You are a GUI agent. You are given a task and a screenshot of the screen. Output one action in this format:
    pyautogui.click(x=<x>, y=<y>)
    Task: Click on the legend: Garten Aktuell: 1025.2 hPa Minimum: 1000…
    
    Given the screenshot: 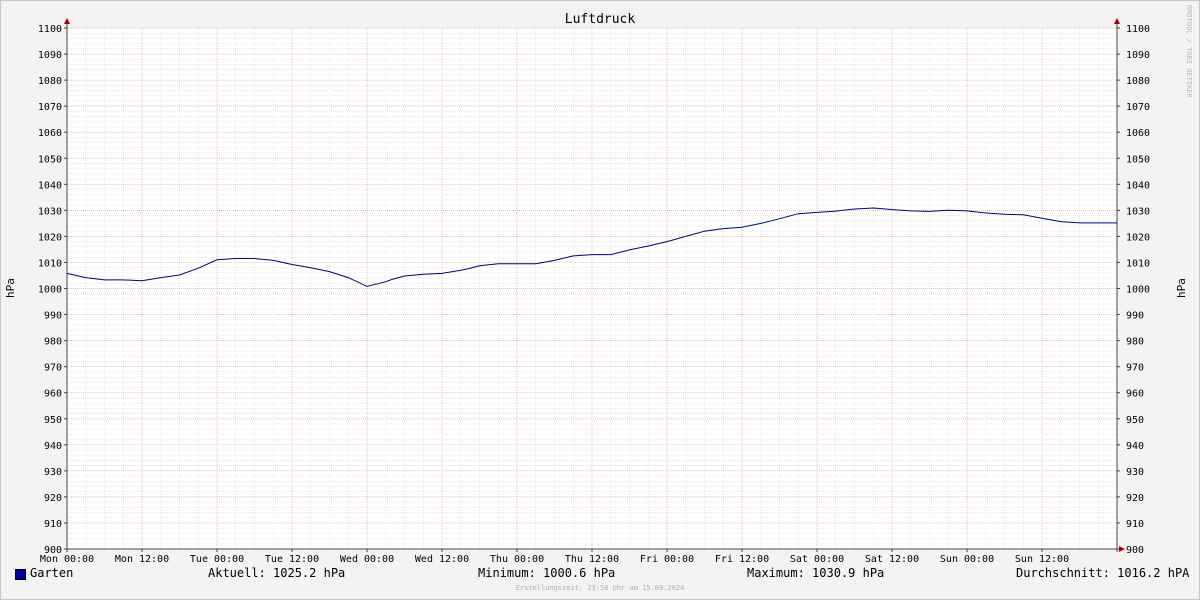 What is the action you would take?
    pyautogui.click(x=600, y=575)
    